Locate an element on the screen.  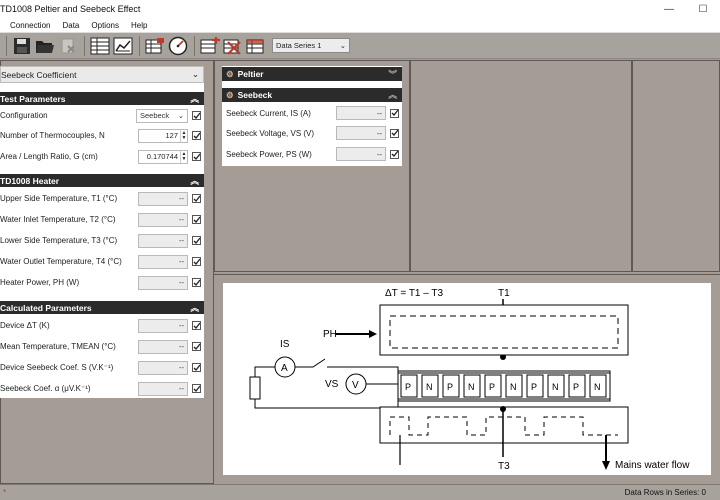
seebeck-row: Seebeck Voltage, VS (V) -- is located at coordinates (312, 133).